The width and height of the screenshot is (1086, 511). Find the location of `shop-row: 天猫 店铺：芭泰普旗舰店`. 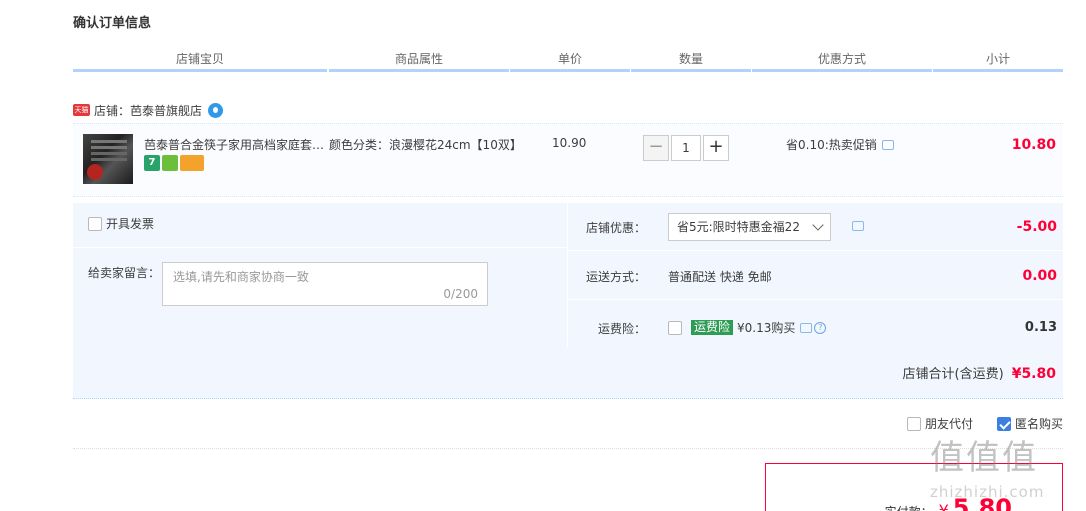

shop-row: 天猫 店铺：芭泰普旗舰店 is located at coordinates (148, 110).